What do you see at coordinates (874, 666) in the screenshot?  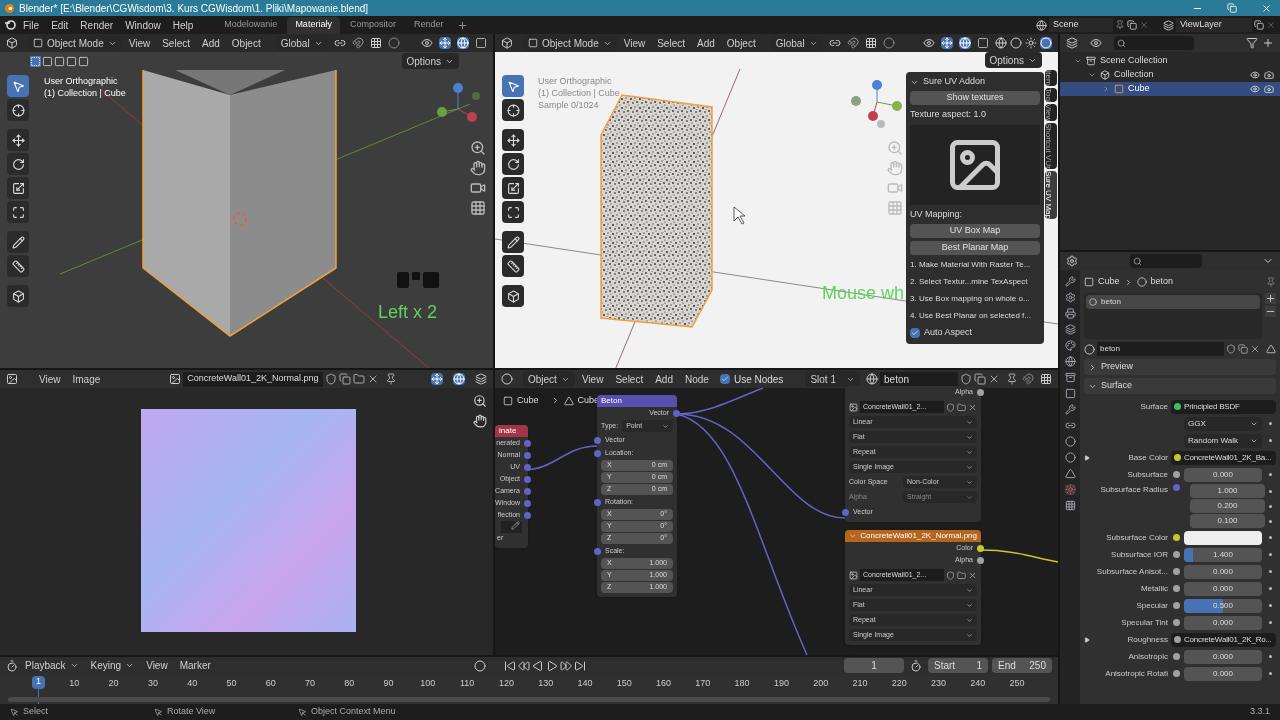 I see `current-frame-field: 1` at bounding box center [874, 666].